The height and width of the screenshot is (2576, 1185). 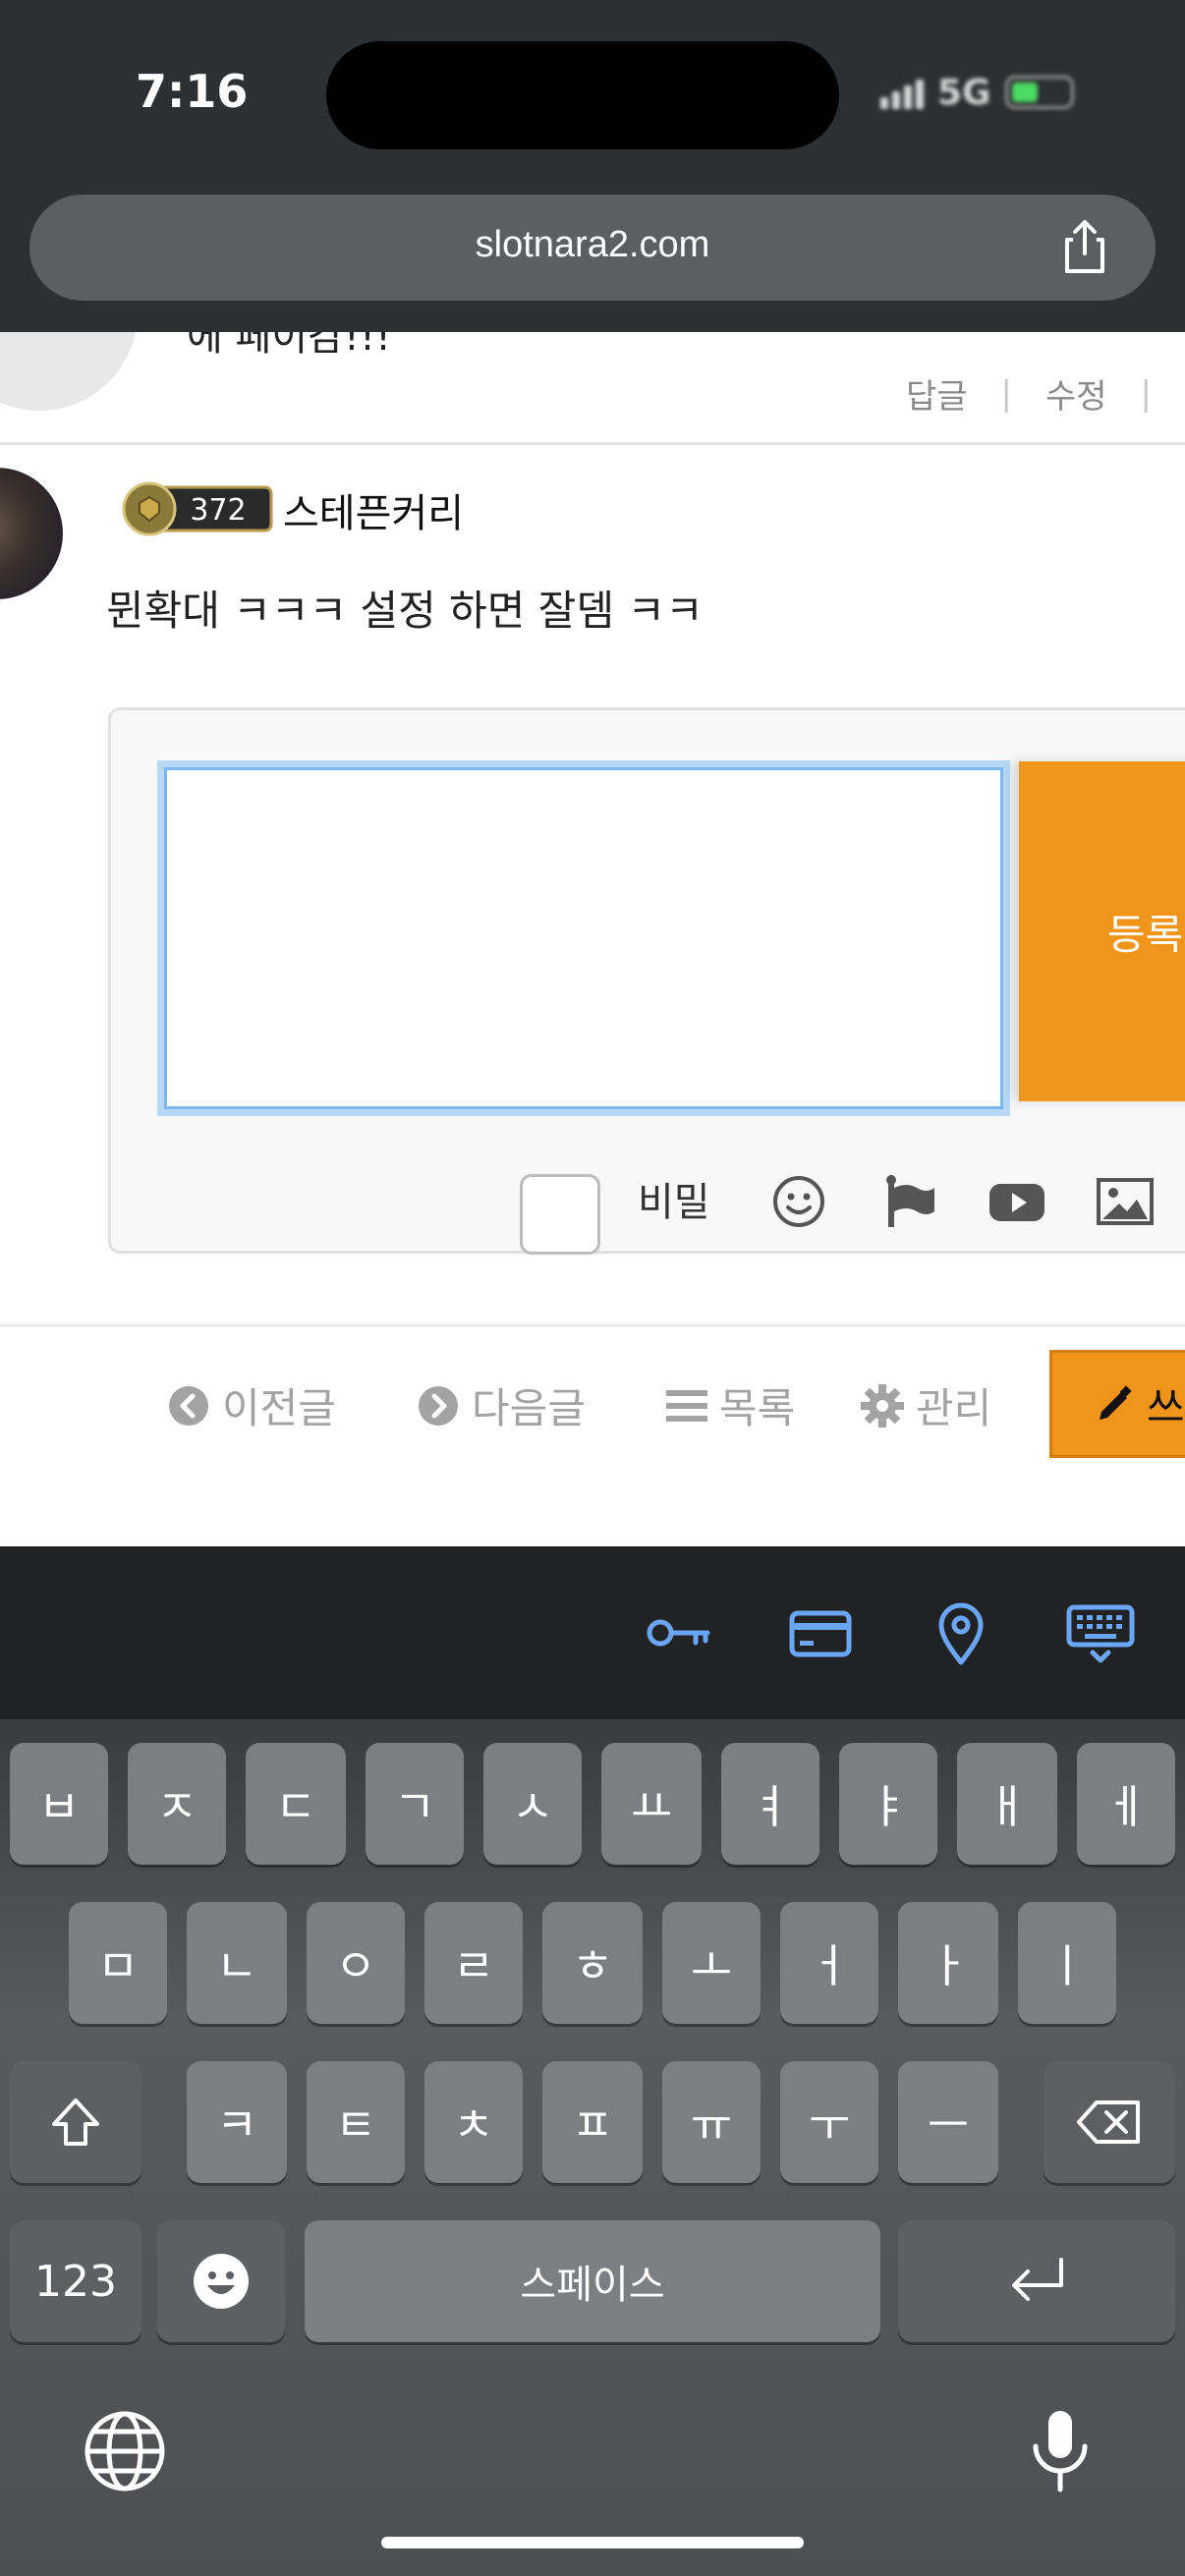 I want to click on key: ㅜ, so click(x=829, y=2122).